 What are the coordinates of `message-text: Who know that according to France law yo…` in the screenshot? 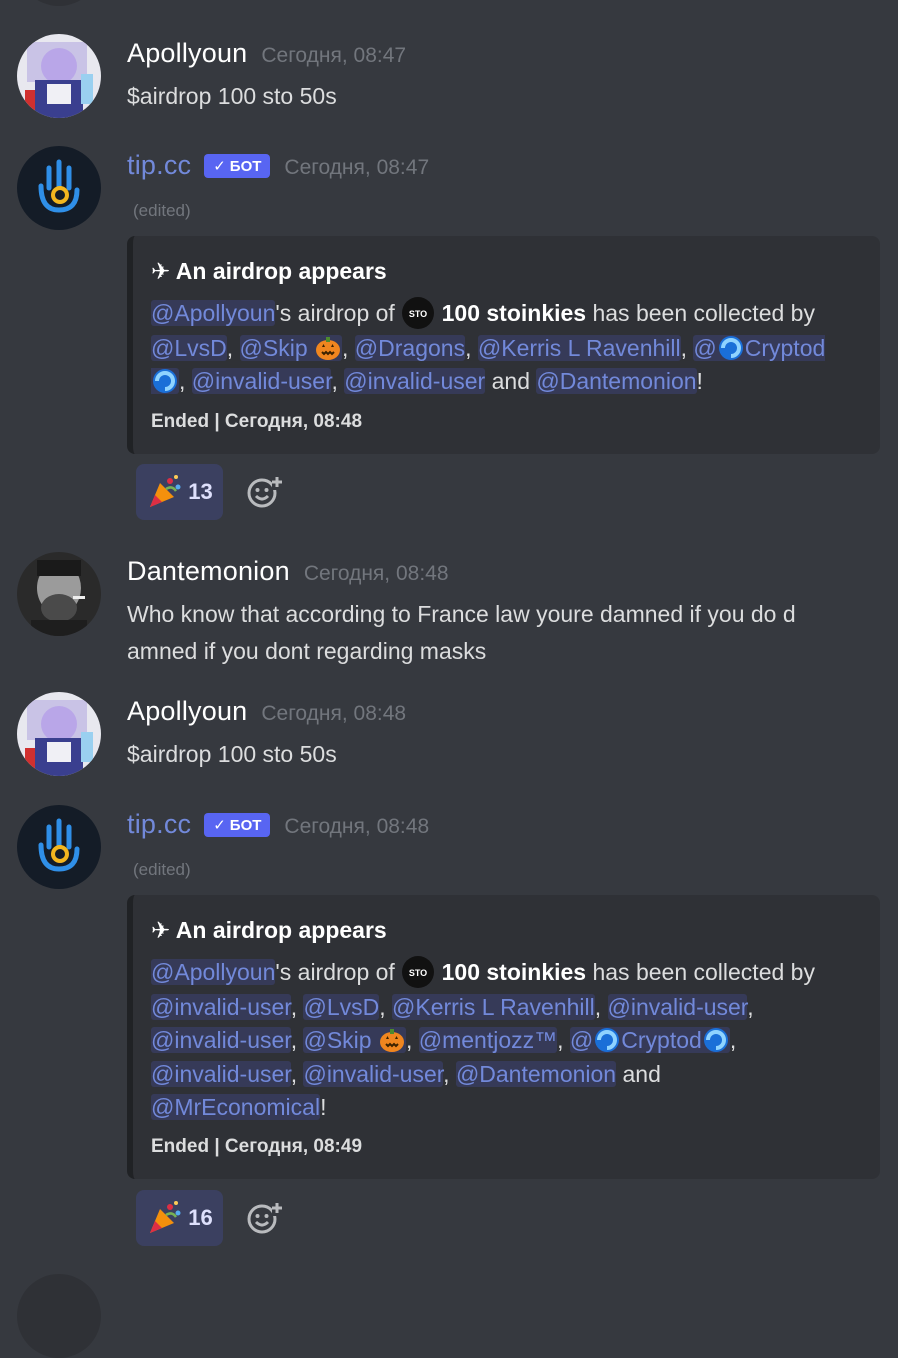 It's located at (461, 632).